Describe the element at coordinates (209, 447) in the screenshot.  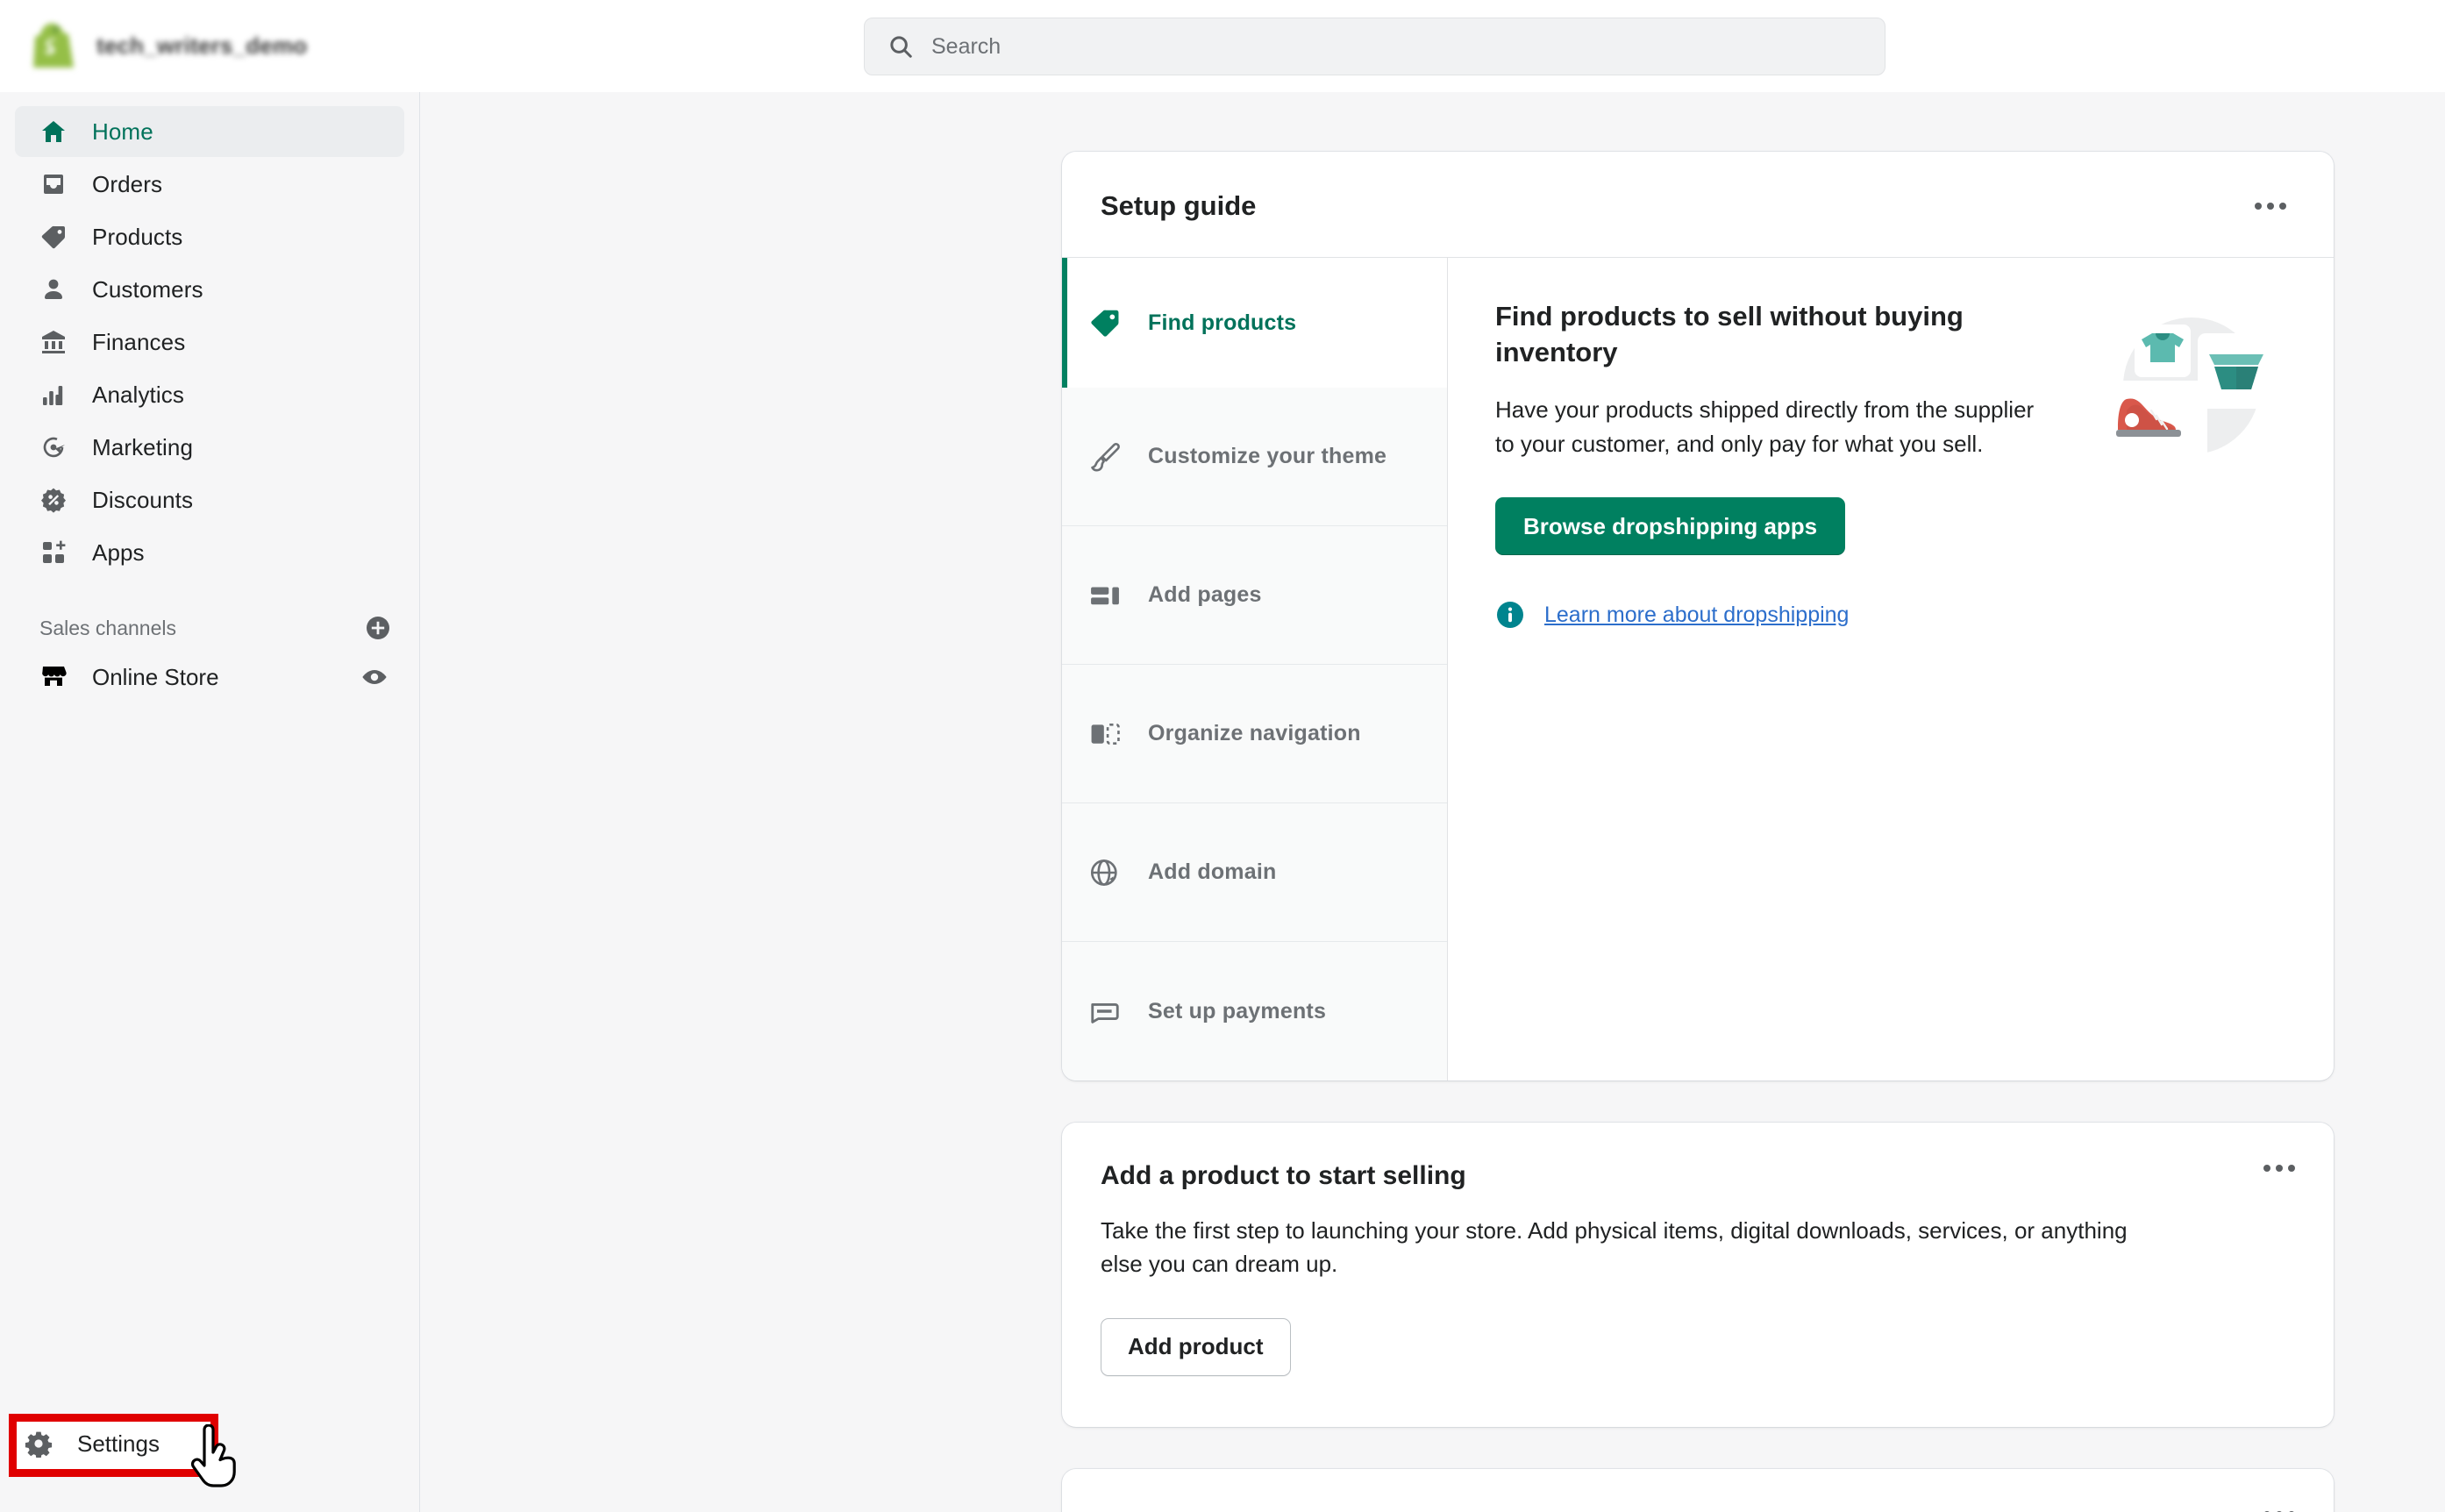
I see `sidebar-item-marketing: Marketing` at that location.